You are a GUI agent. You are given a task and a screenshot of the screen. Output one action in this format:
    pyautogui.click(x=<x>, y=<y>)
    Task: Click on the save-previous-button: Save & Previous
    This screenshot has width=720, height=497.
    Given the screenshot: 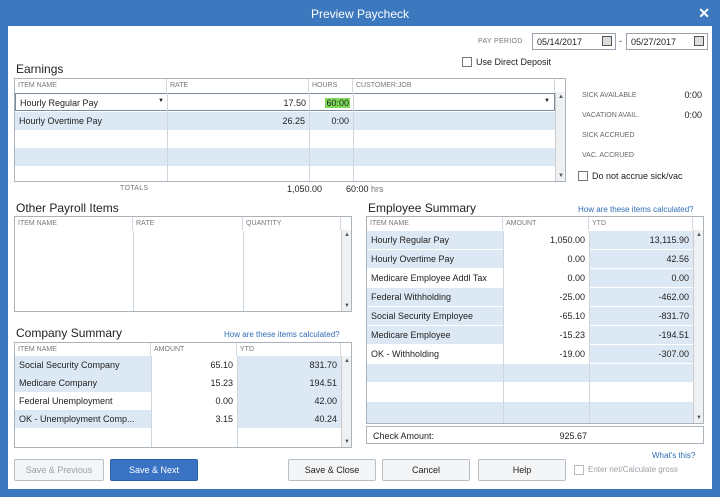 What is the action you would take?
    pyautogui.click(x=59, y=470)
    